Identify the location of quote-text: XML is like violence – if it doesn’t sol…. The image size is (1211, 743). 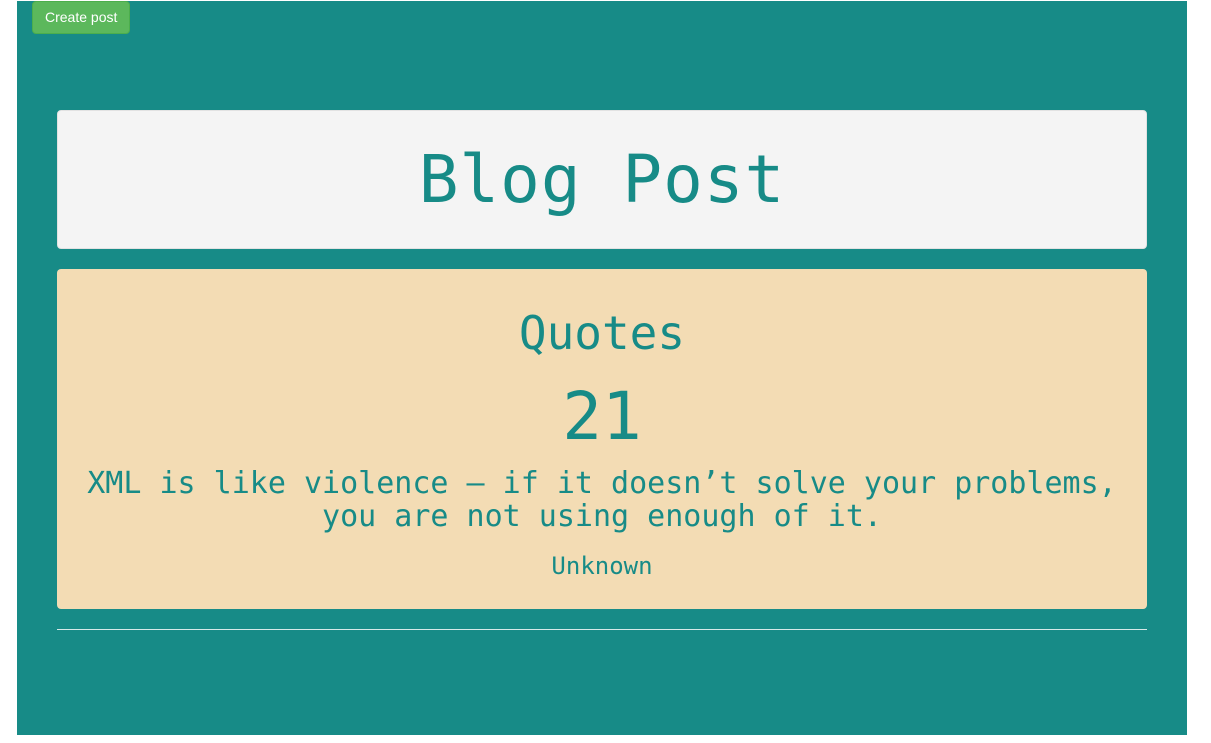
(602, 500).